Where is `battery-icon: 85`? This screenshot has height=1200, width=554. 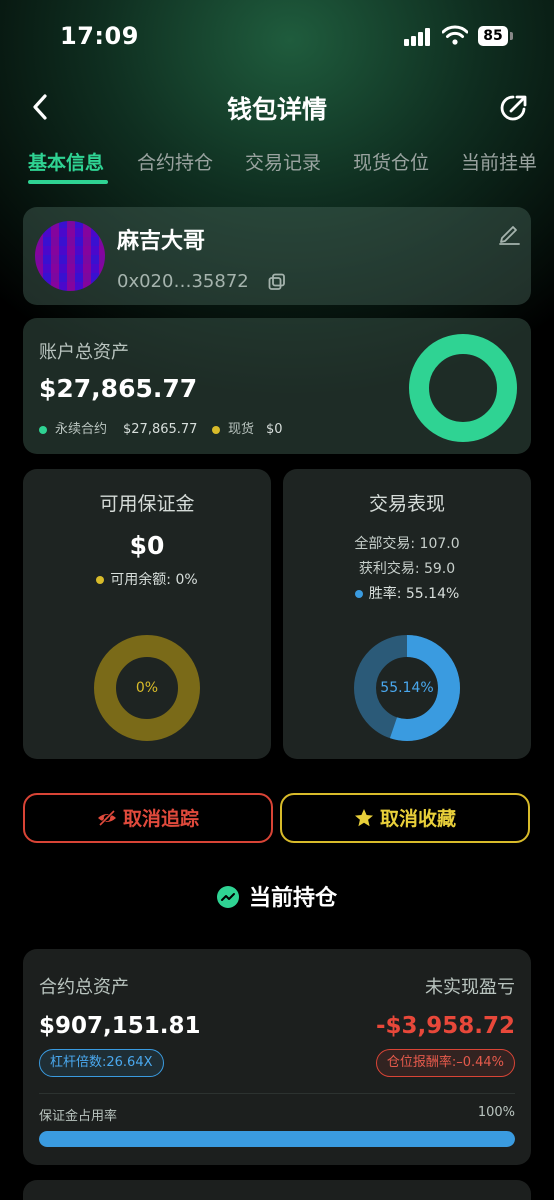
battery-icon: 85 is located at coordinates (493, 36).